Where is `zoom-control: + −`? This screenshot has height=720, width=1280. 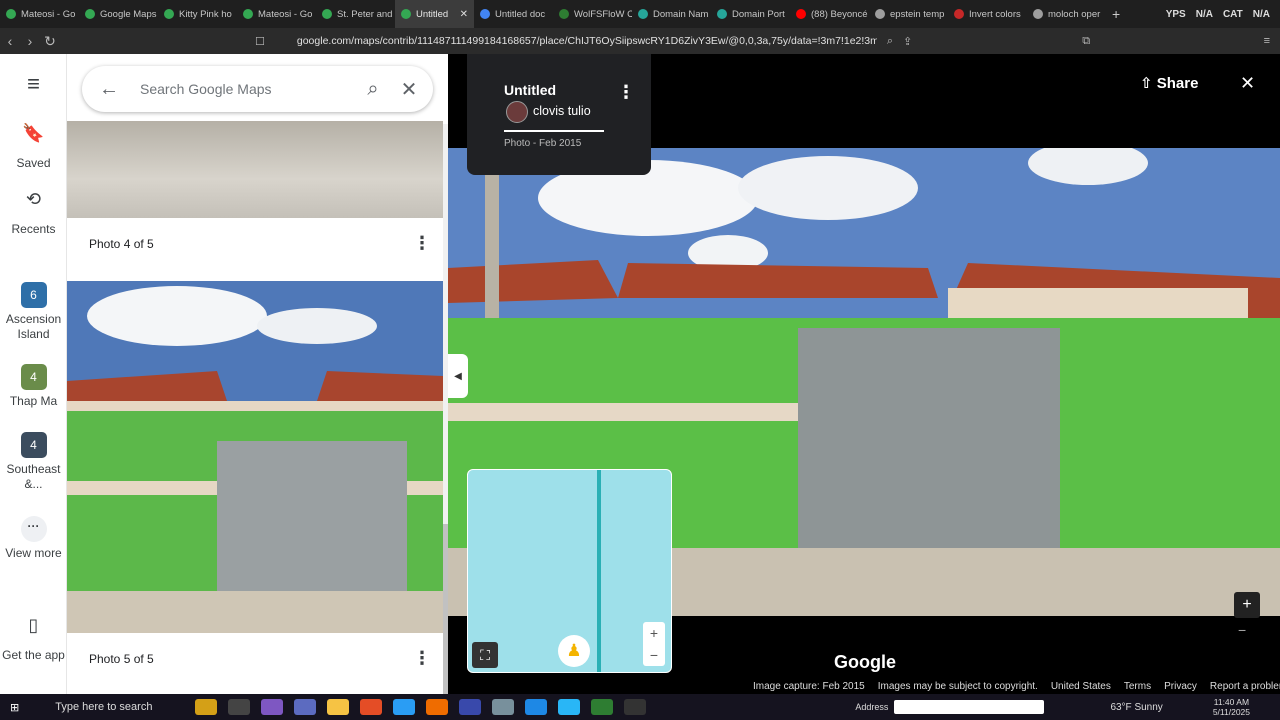 zoom-control: + − is located at coordinates (654, 644).